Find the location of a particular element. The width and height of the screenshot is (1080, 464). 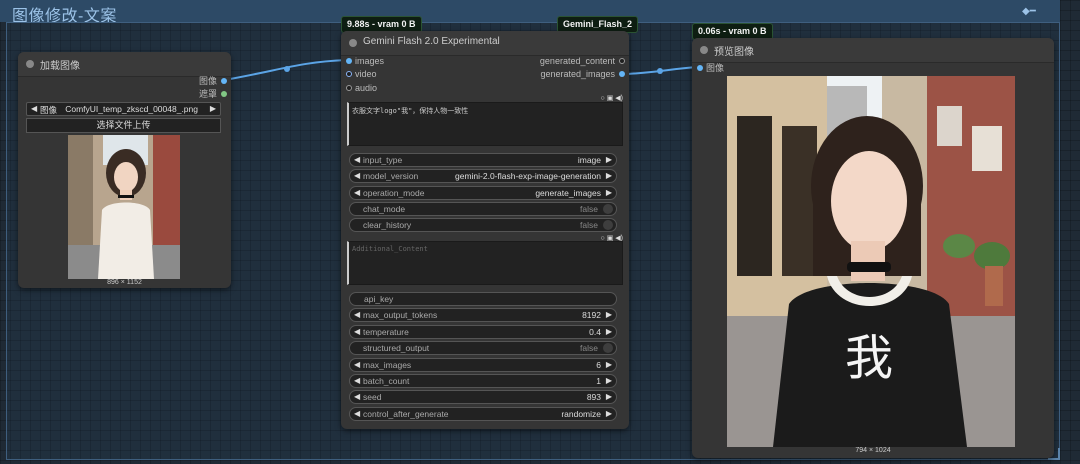

widget-label: clear_history is located at coordinates (387, 225).